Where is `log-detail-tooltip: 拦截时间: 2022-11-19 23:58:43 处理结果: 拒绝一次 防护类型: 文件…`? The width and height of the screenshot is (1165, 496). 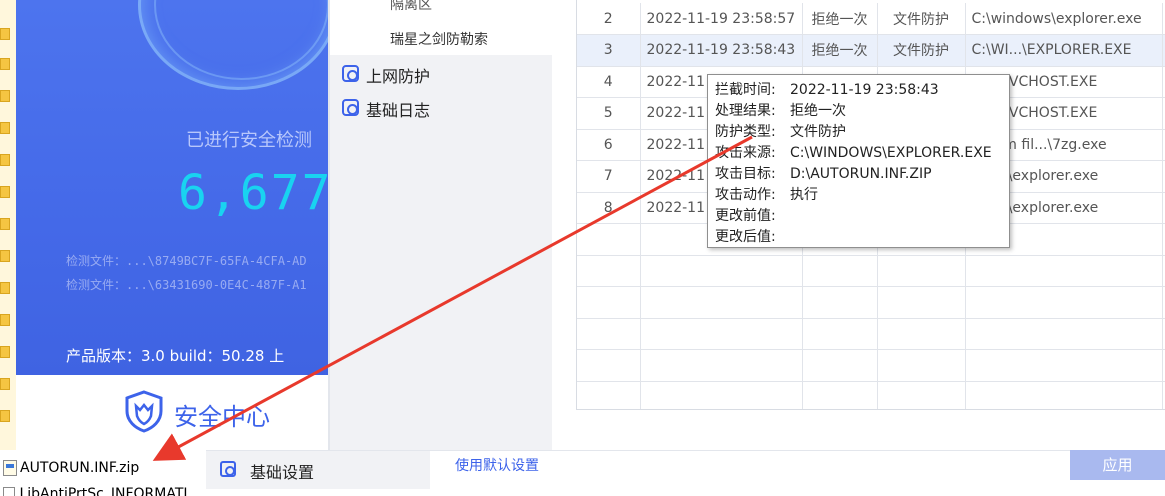
log-detail-tooltip: 拦截时间: 2022-11-19 23:58:43 处理结果: 拒绝一次 防护类型: 文件… is located at coordinates (858, 161).